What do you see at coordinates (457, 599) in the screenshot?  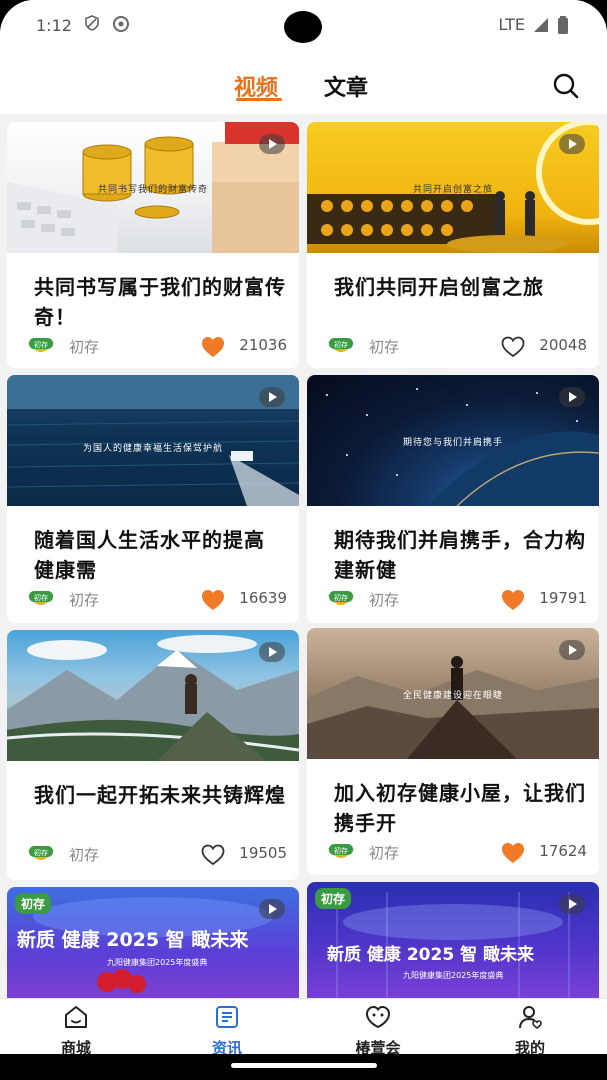 I see `card-meta: 初存 初存 19791` at bounding box center [457, 599].